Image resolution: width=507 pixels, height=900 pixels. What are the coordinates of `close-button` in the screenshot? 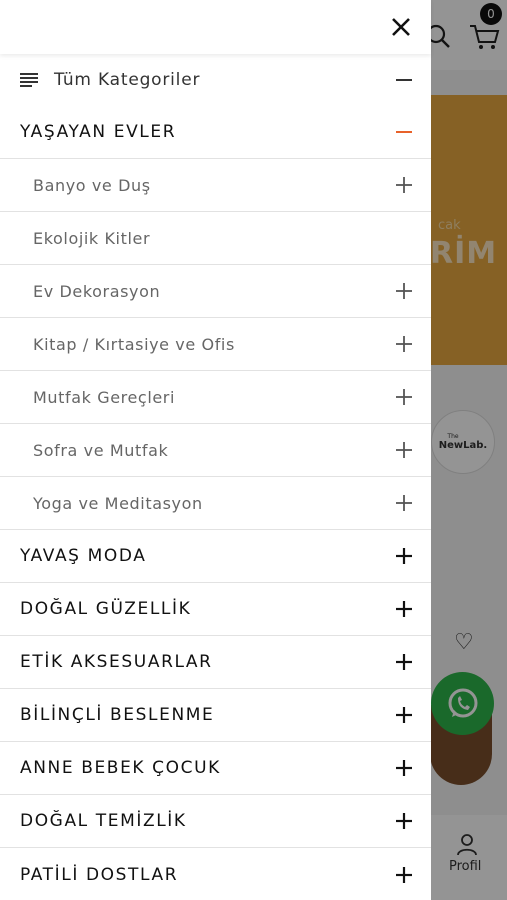 It's located at (401, 27).